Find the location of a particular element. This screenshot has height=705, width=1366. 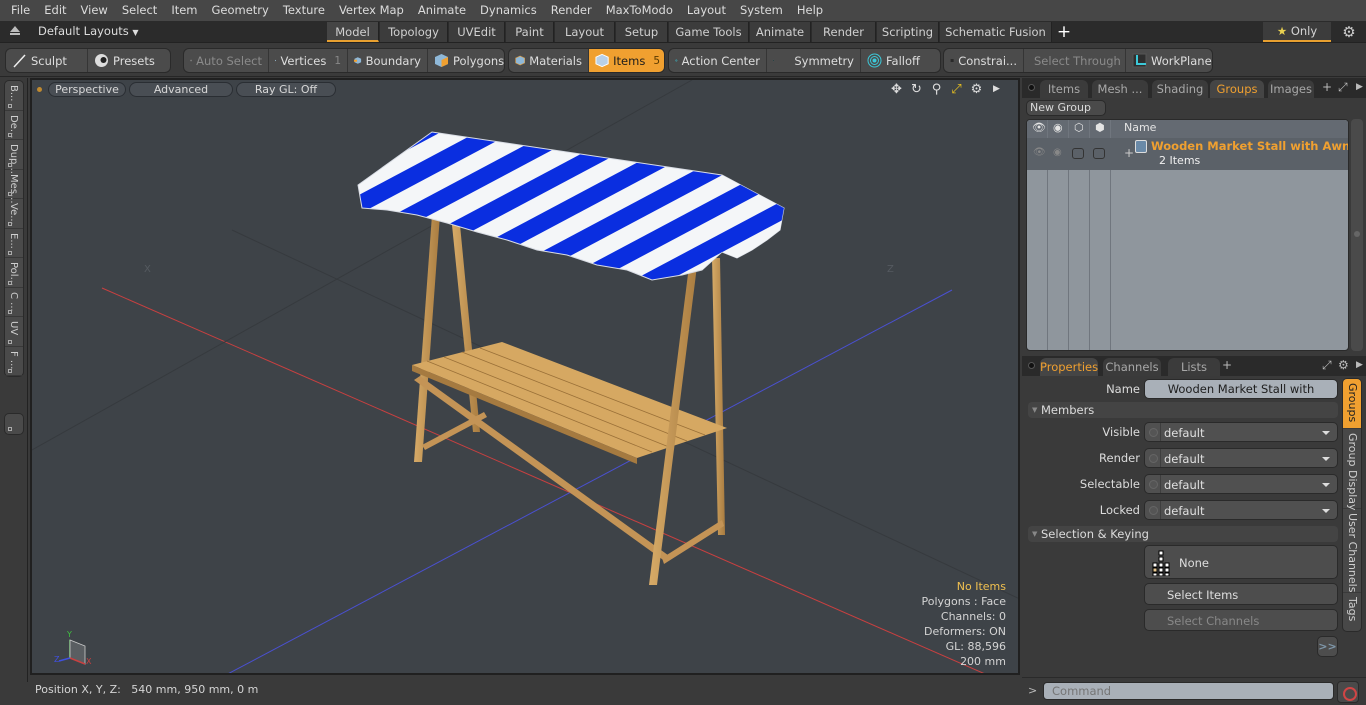

expand-group-icon: + is located at coordinates (1129, 153).